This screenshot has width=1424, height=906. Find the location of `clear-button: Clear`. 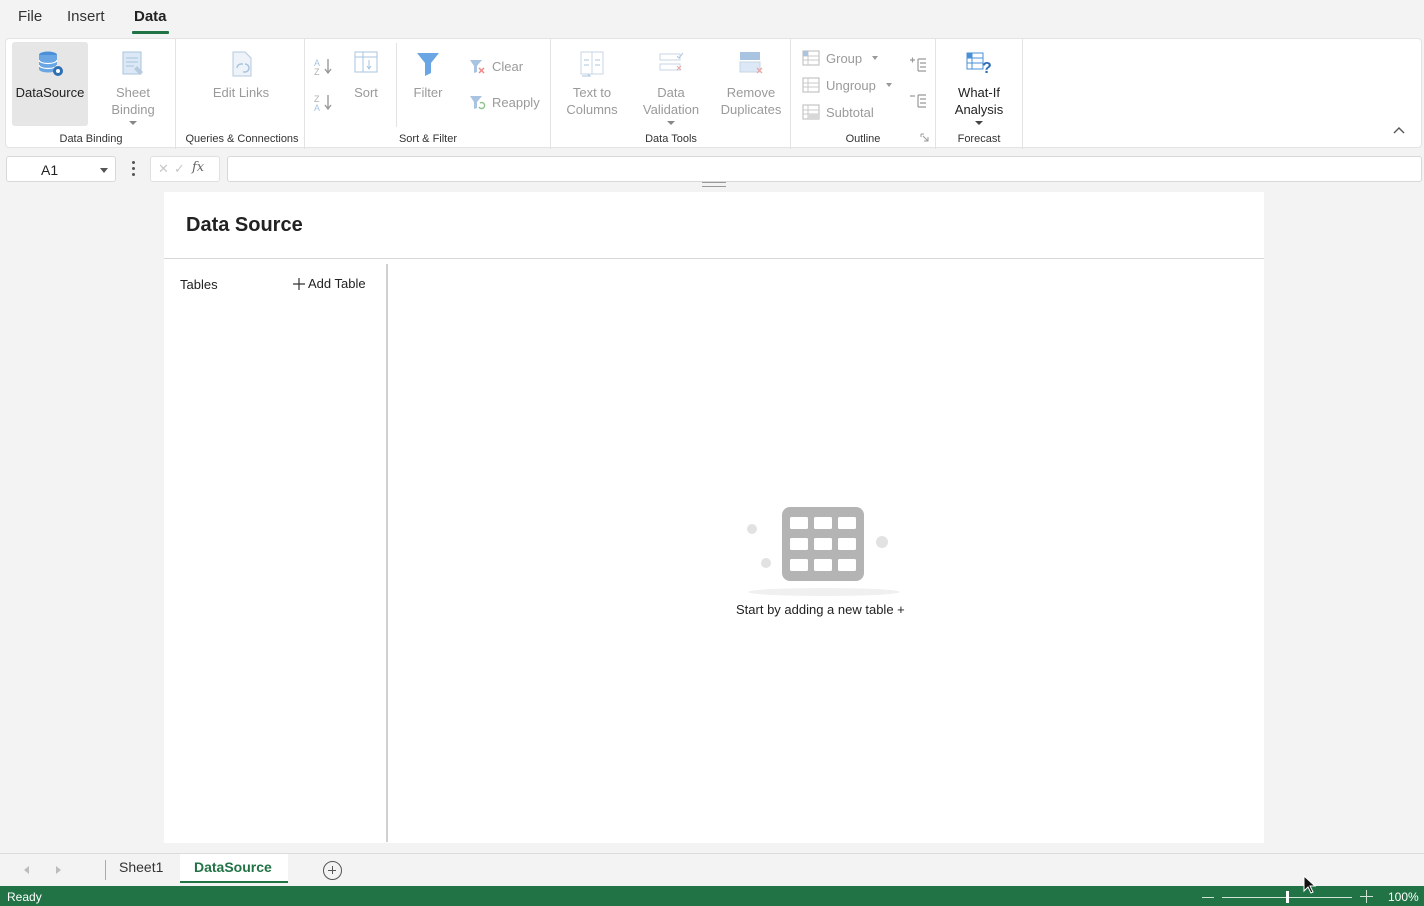

clear-button: Clear is located at coordinates (495, 66).